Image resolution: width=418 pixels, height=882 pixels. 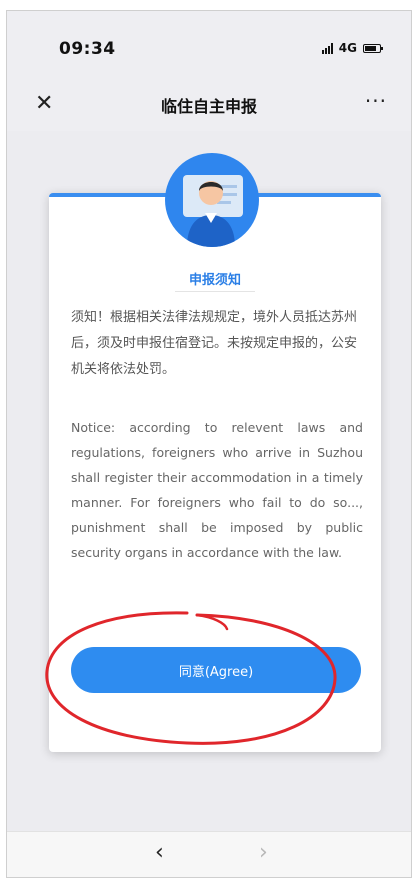 What do you see at coordinates (212, 200) in the screenshot?
I see `user-id-card-icon` at bounding box center [212, 200].